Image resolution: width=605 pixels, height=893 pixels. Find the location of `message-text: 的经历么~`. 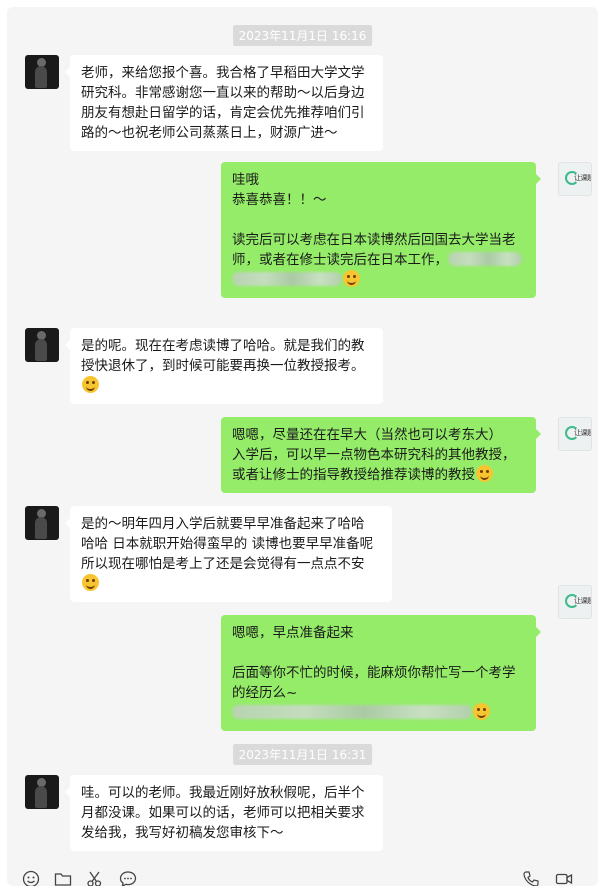

message-text: 的经历么~ is located at coordinates (265, 693).